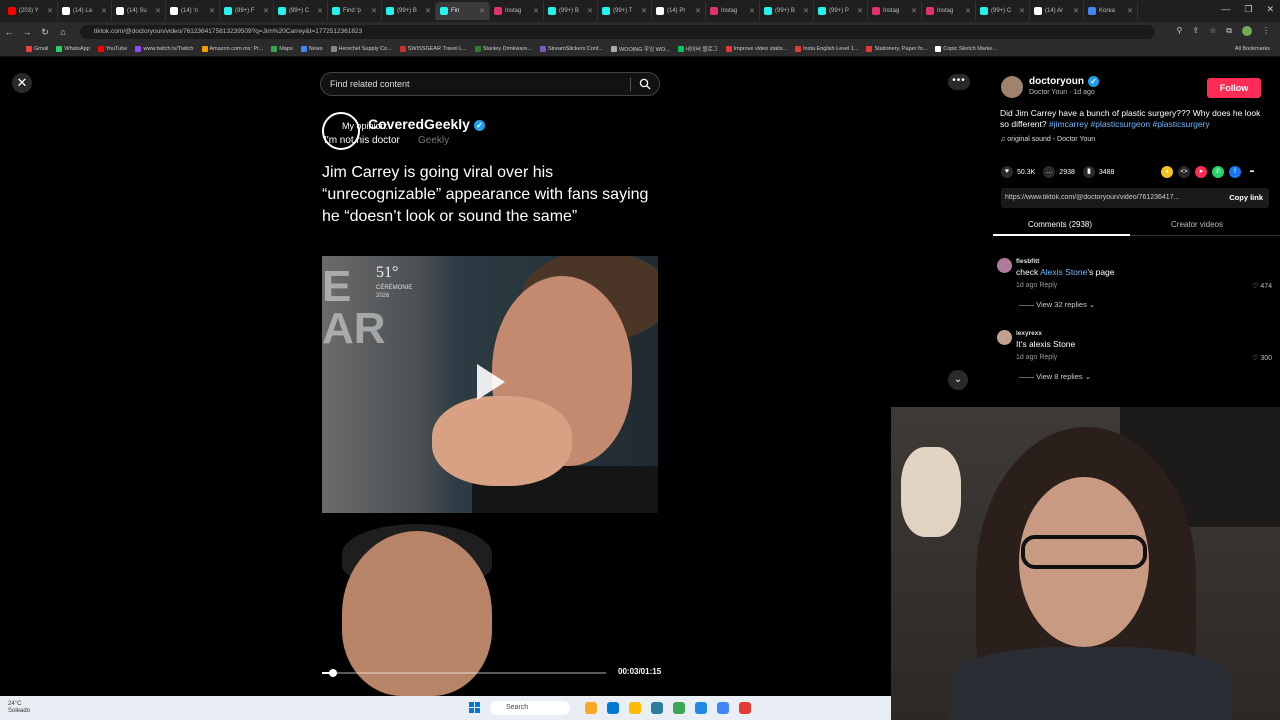 The image size is (1280, 720). Describe the element at coordinates (19, 708) in the screenshot. I see `weather-widget: 24°C Soleado` at that location.